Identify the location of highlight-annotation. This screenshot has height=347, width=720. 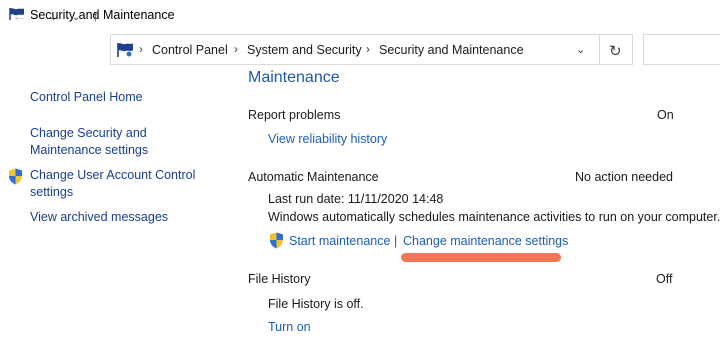
(481, 257).